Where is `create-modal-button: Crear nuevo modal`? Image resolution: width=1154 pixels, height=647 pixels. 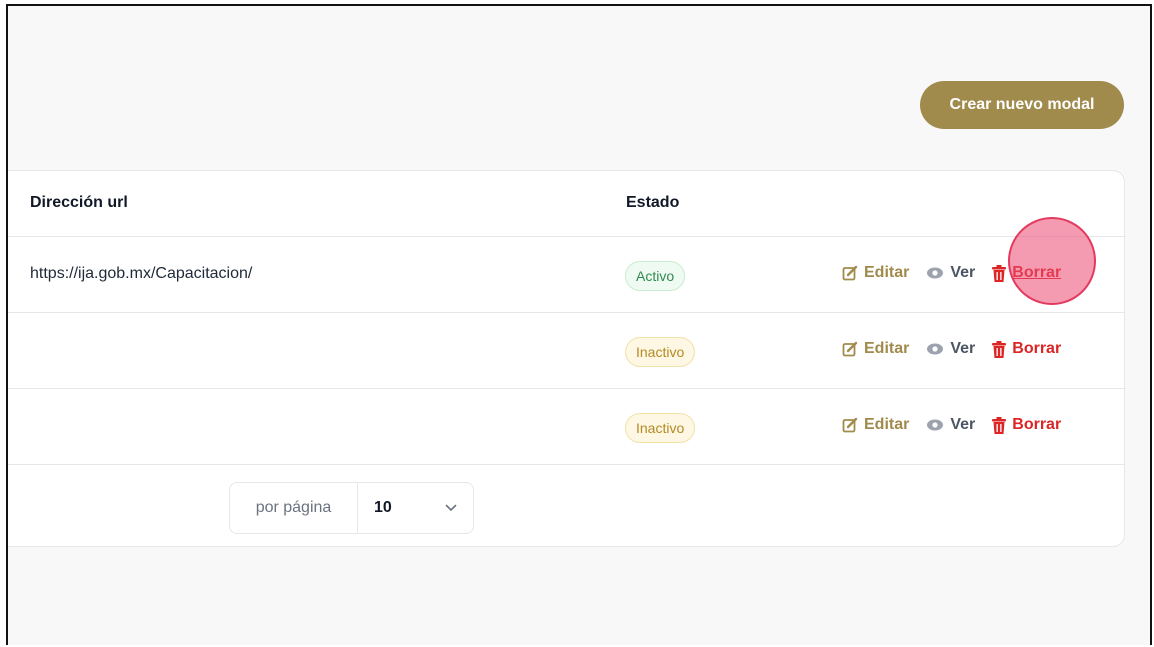
create-modal-button: Crear nuevo modal is located at coordinates (1022, 105).